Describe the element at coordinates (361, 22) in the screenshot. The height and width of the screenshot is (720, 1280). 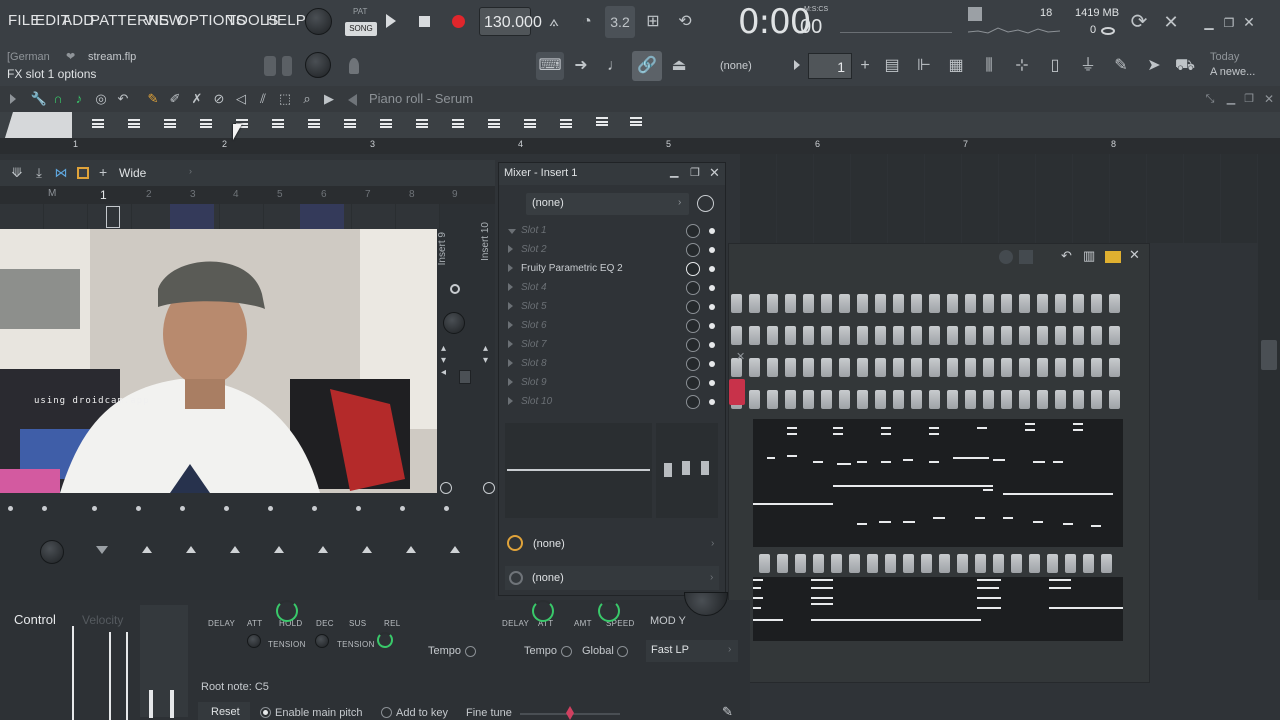
I see `pat-song-switch: PAT SONG` at that location.